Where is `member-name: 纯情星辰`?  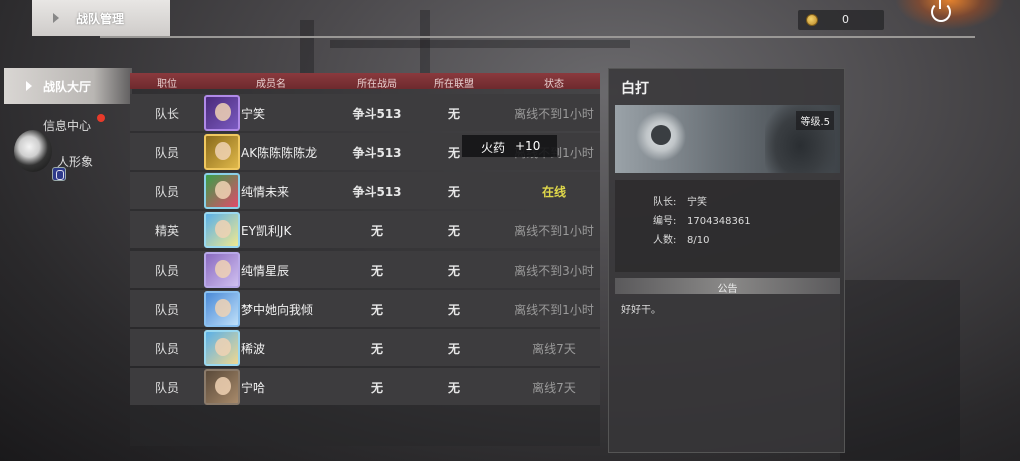 member-name: 纯情星辰 is located at coordinates (265, 271).